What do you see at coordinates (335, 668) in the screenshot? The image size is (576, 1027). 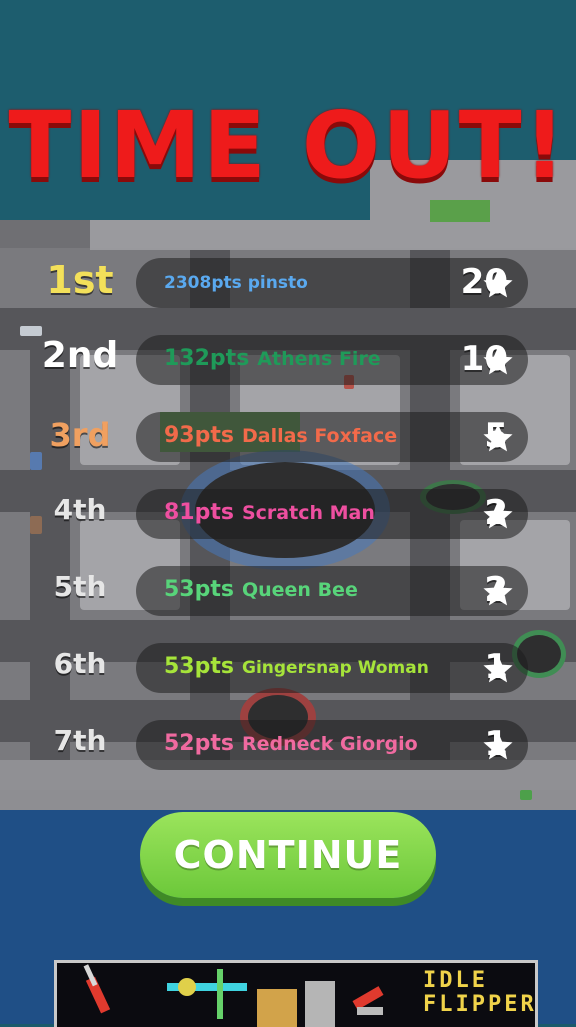 I see `player-name: Gingersnap Woman` at bounding box center [335, 668].